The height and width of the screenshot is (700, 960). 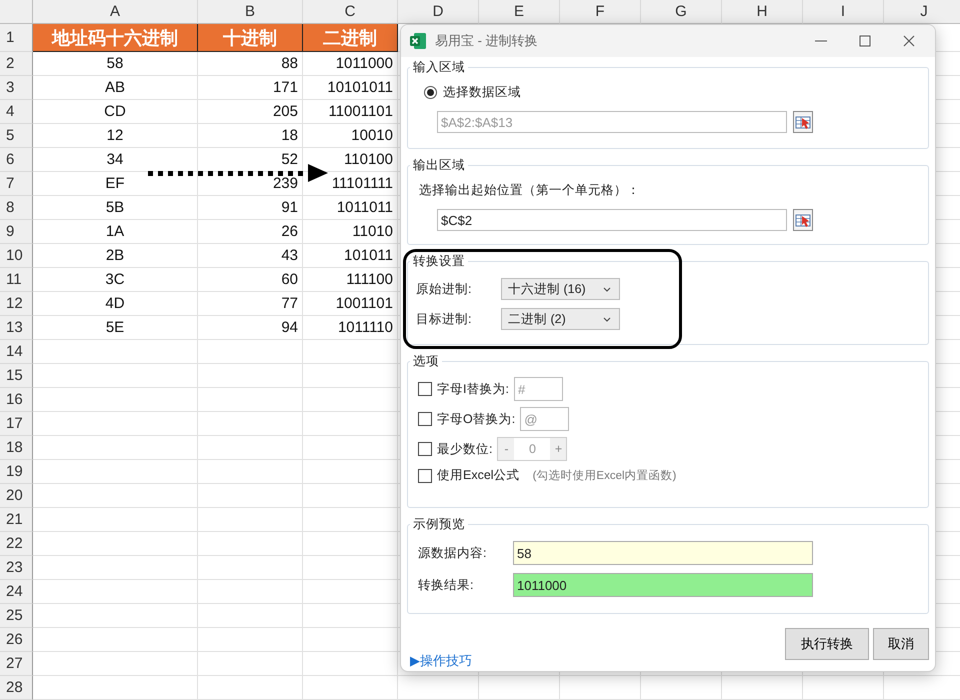 What do you see at coordinates (464, 449) in the screenshot?
I see `checkbox-label: 最少数位:` at bounding box center [464, 449].